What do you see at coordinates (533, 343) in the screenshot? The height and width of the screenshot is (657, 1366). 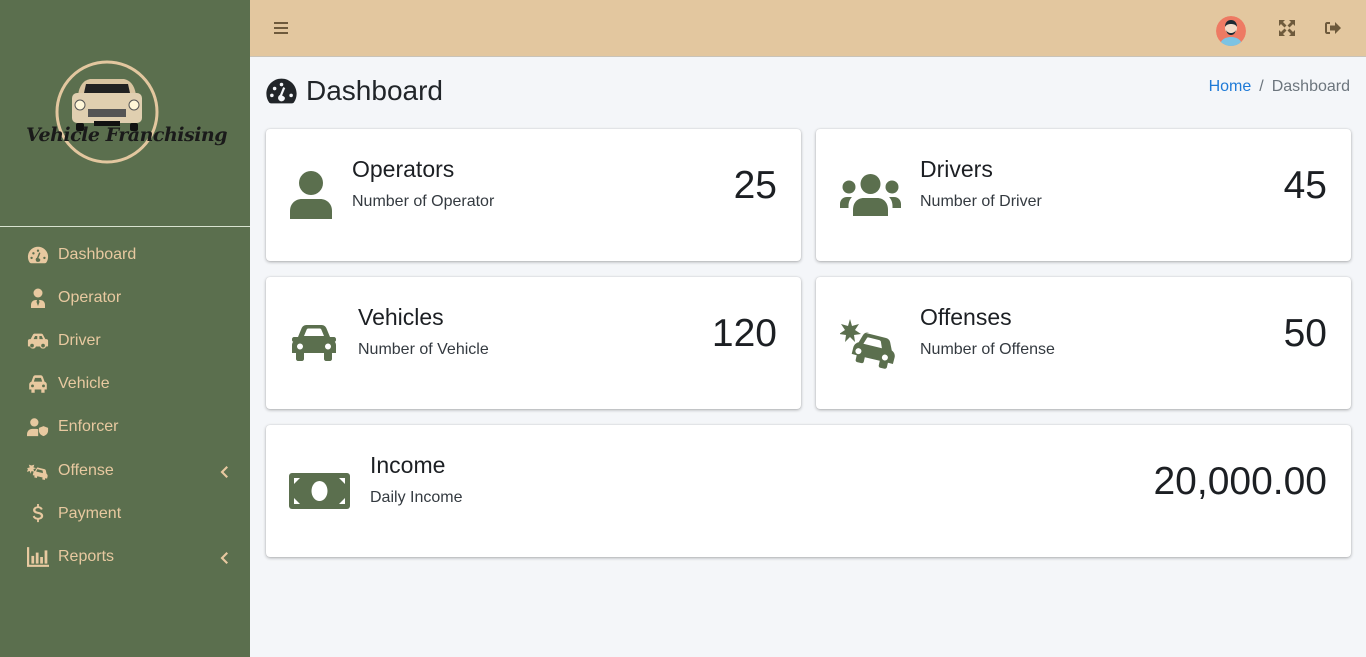 I see `vehicles-card: Vehicles Number of Vehicle 120` at bounding box center [533, 343].